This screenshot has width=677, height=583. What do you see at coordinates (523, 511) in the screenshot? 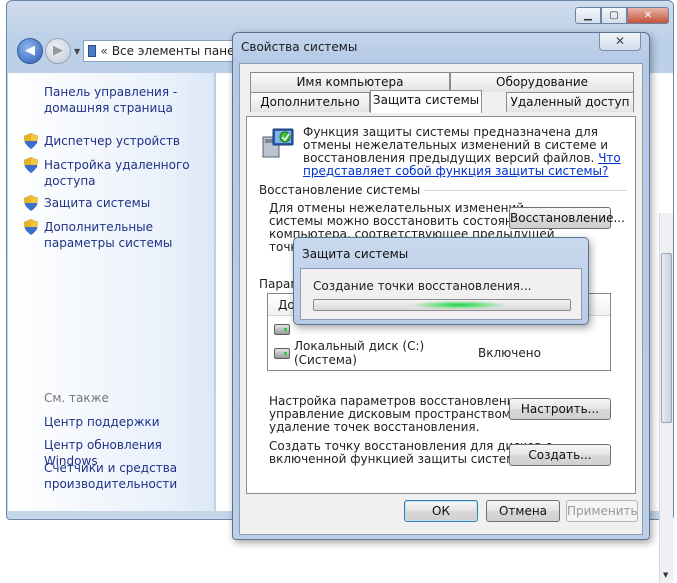
I see `cancel-button: Отмена` at bounding box center [523, 511].